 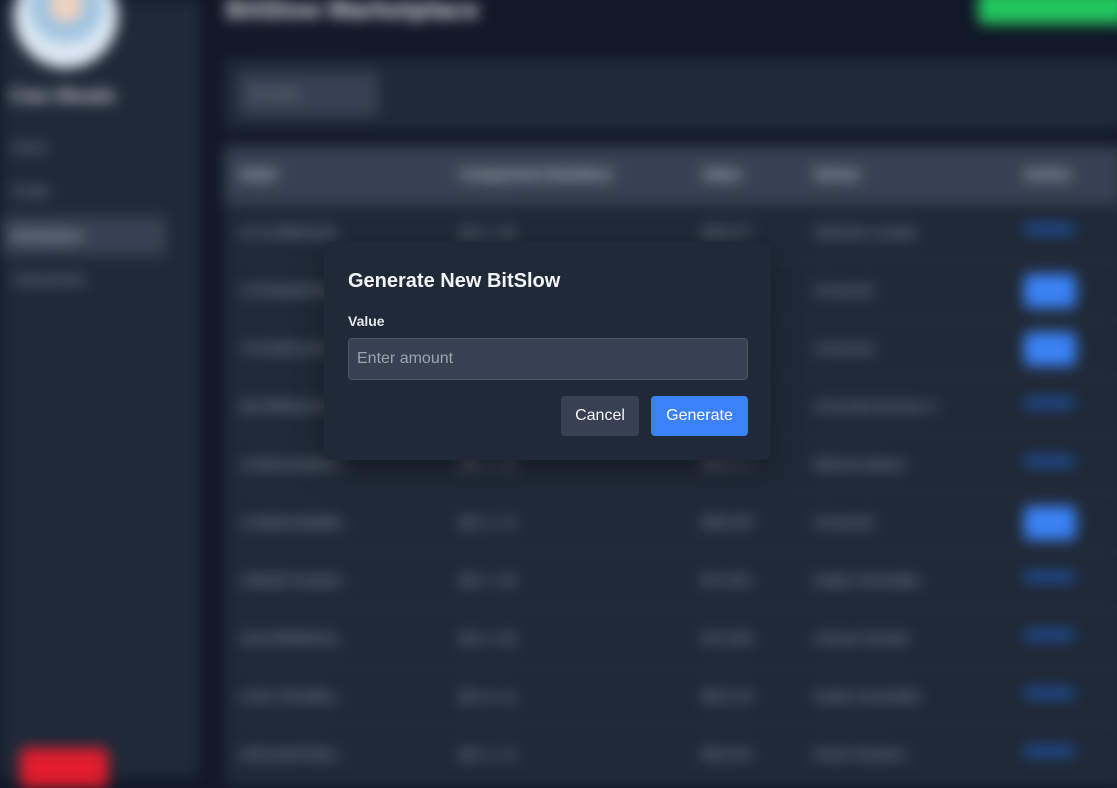 What do you see at coordinates (83, 148) in the screenshot?
I see `sidebar-item-home: Home` at bounding box center [83, 148].